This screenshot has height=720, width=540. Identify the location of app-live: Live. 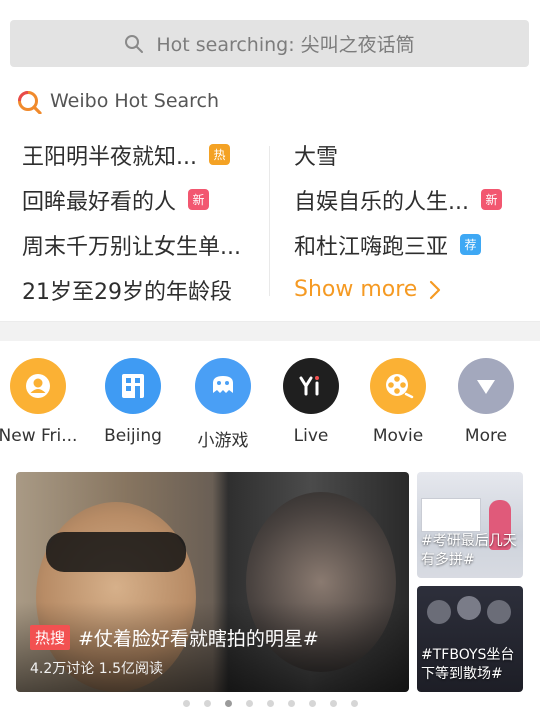
(311, 402).